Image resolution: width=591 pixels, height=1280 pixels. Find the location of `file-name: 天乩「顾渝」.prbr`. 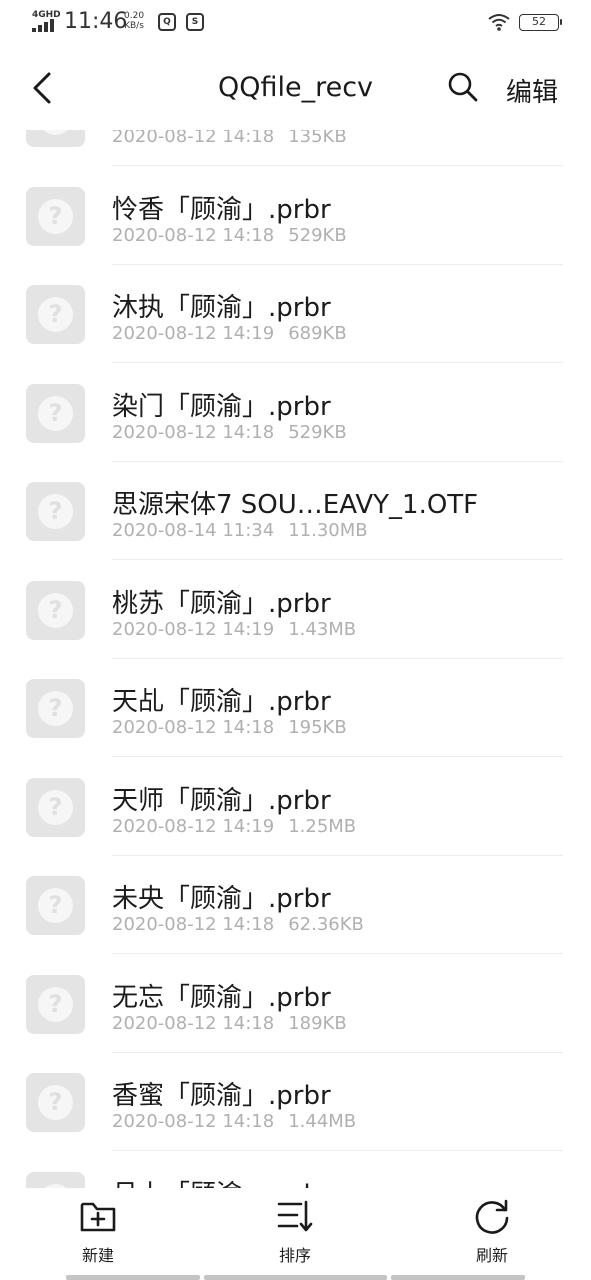

file-name: 天乩「顾渝」.prbr is located at coordinates (221, 702).